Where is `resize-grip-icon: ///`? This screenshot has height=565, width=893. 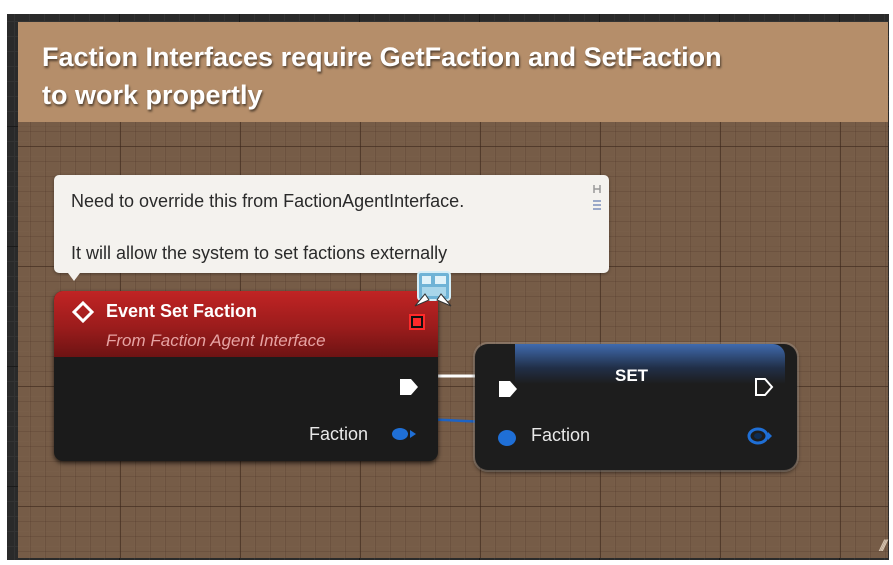 resize-grip-icon: /// is located at coordinates (884, 547).